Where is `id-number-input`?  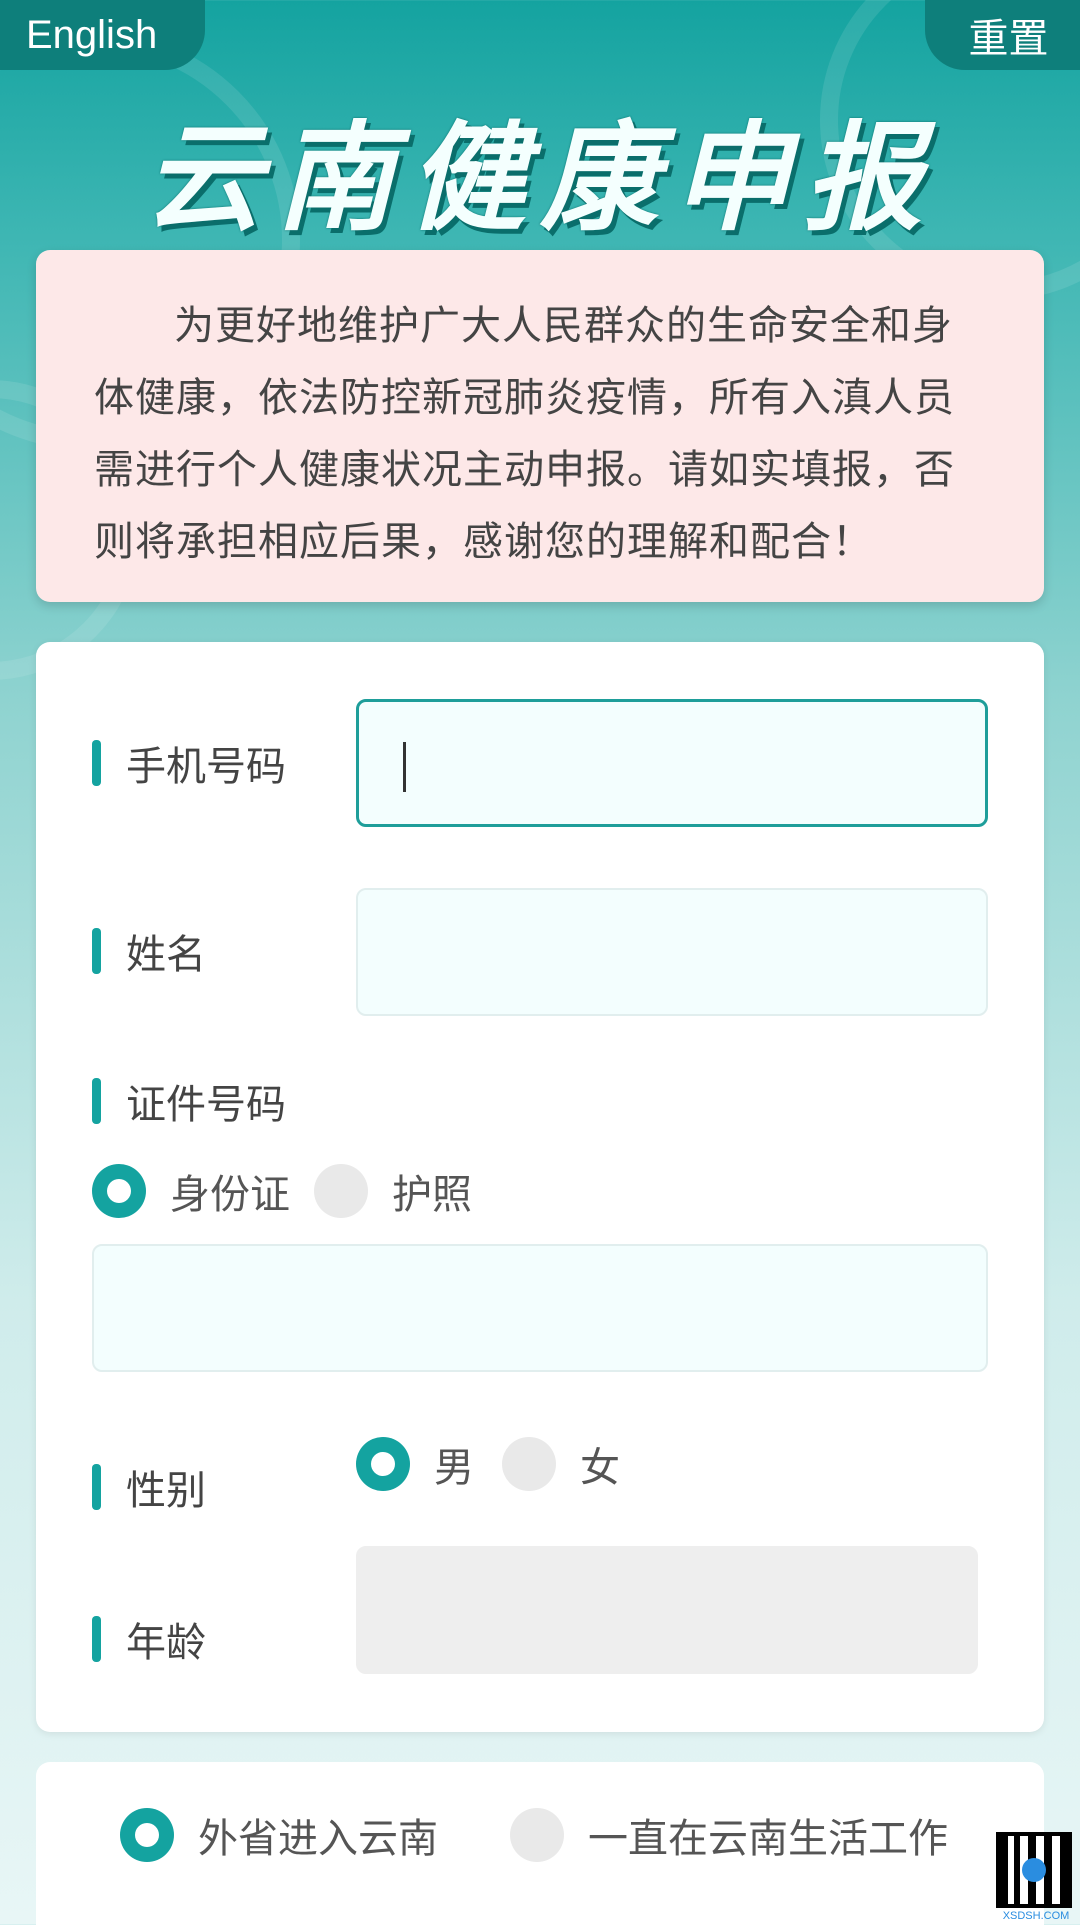 id-number-input is located at coordinates (540, 1308).